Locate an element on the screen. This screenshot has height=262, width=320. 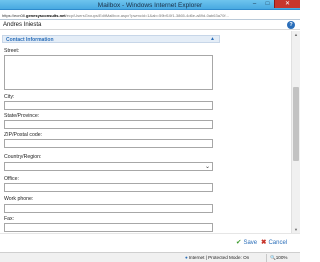
collapse-caret-icon: ▲ is located at coordinates (212, 39).